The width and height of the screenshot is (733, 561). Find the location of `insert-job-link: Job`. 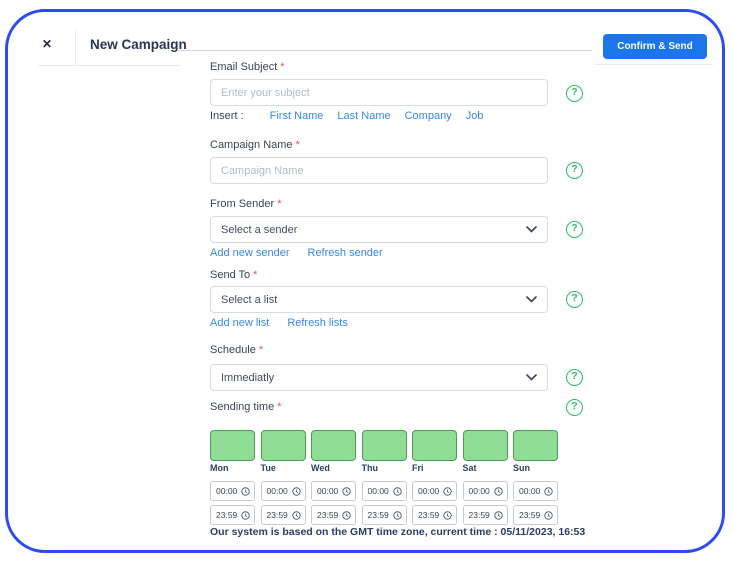

insert-job-link: Job is located at coordinates (475, 116).